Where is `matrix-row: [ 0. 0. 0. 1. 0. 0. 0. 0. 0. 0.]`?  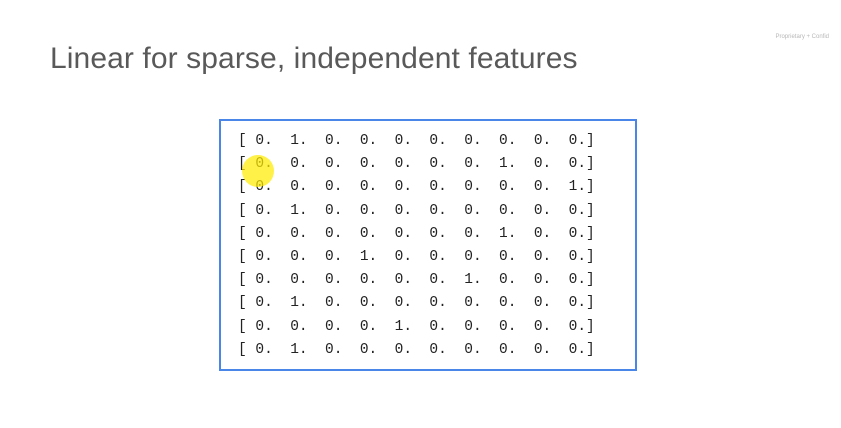
matrix-row: [ 0. 0. 0. 1. 0. 0. 0. 0. 0. 0.] is located at coordinates (416, 256).